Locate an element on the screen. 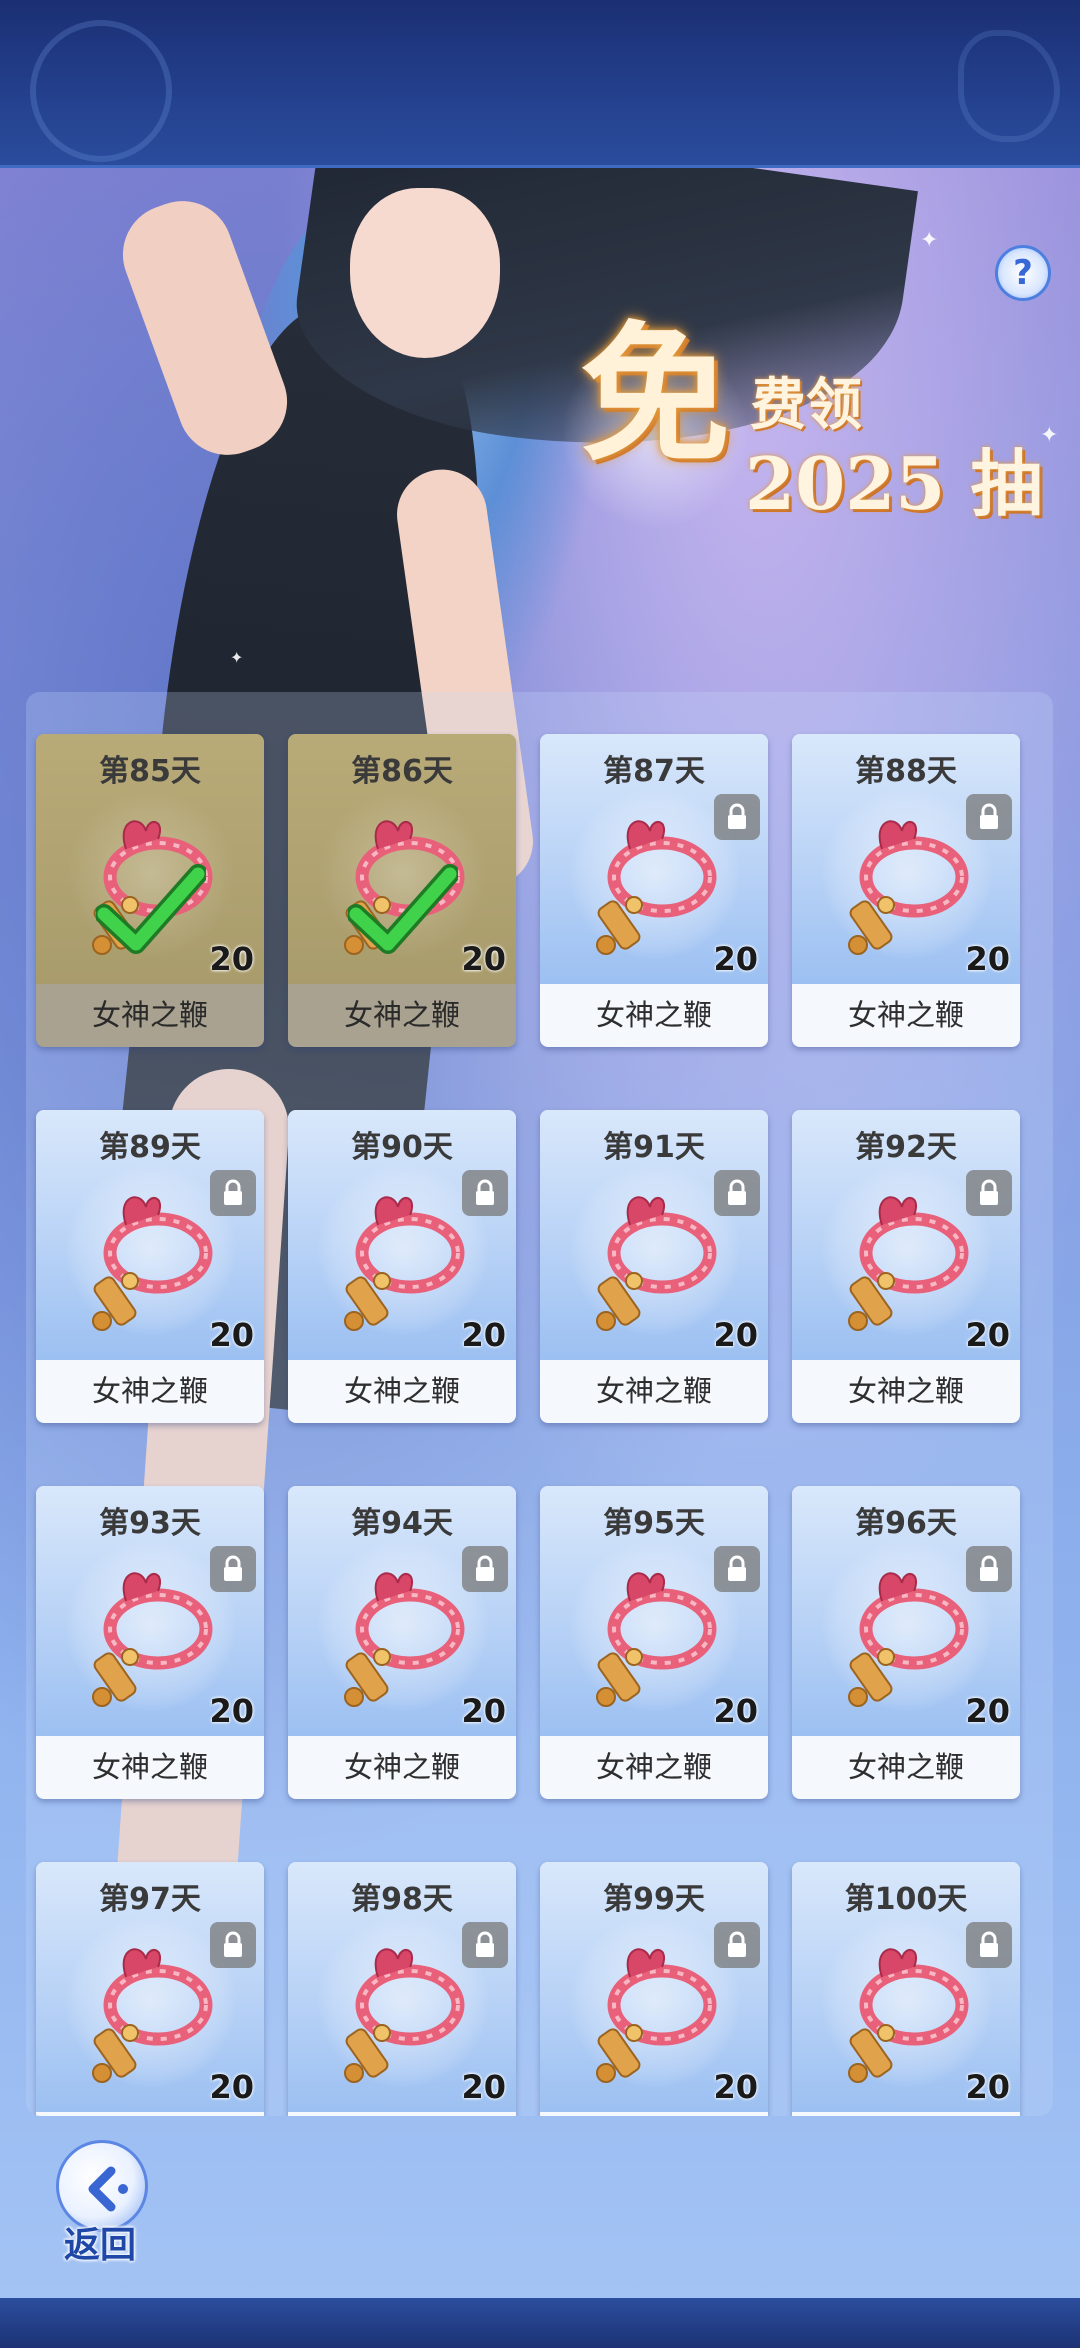 The image size is (1080, 2348). reward-card: 第100天 20 女神之鞭 is located at coordinates (906, 1989).